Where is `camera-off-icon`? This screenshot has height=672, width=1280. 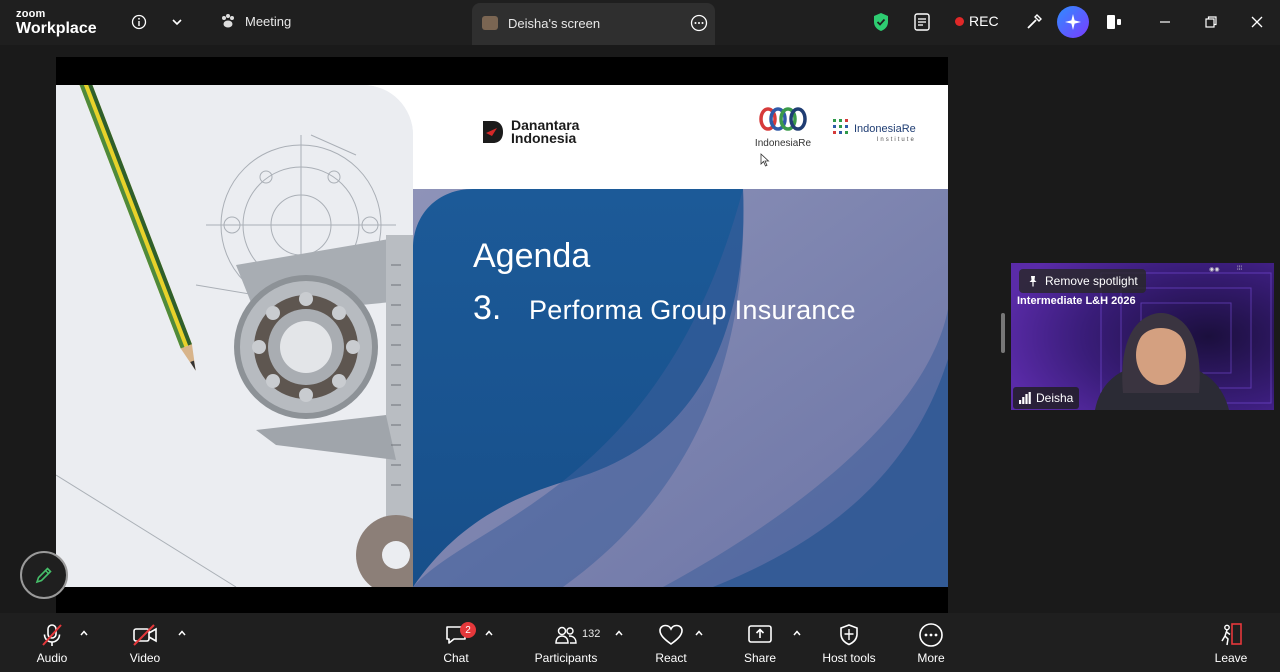
camera-off-icon is located at coordinates (145, 635).